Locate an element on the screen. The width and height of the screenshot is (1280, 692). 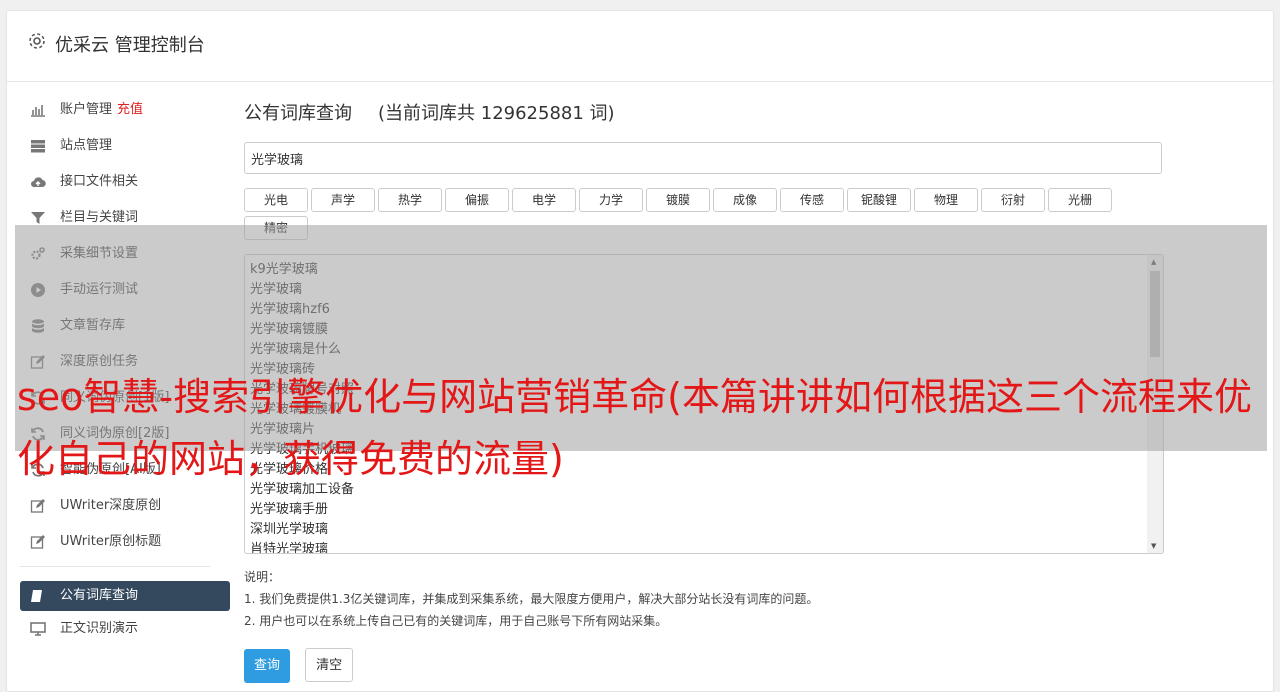
tag-button: 物理 is located at coordinates (946, 200).